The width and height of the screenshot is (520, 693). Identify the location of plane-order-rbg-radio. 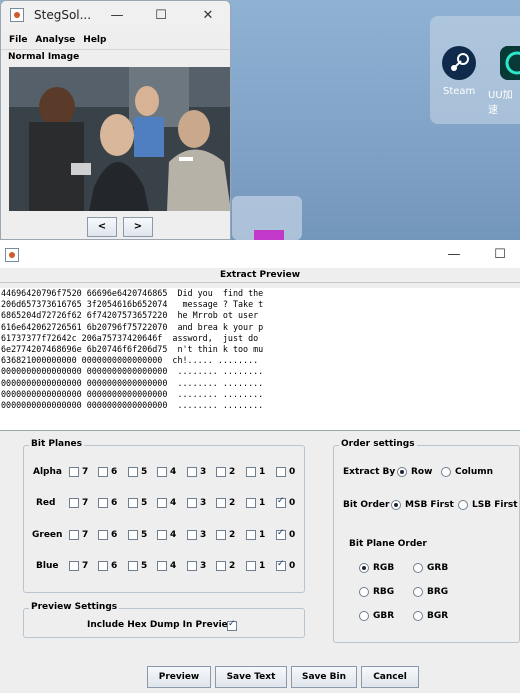
(364, 592).